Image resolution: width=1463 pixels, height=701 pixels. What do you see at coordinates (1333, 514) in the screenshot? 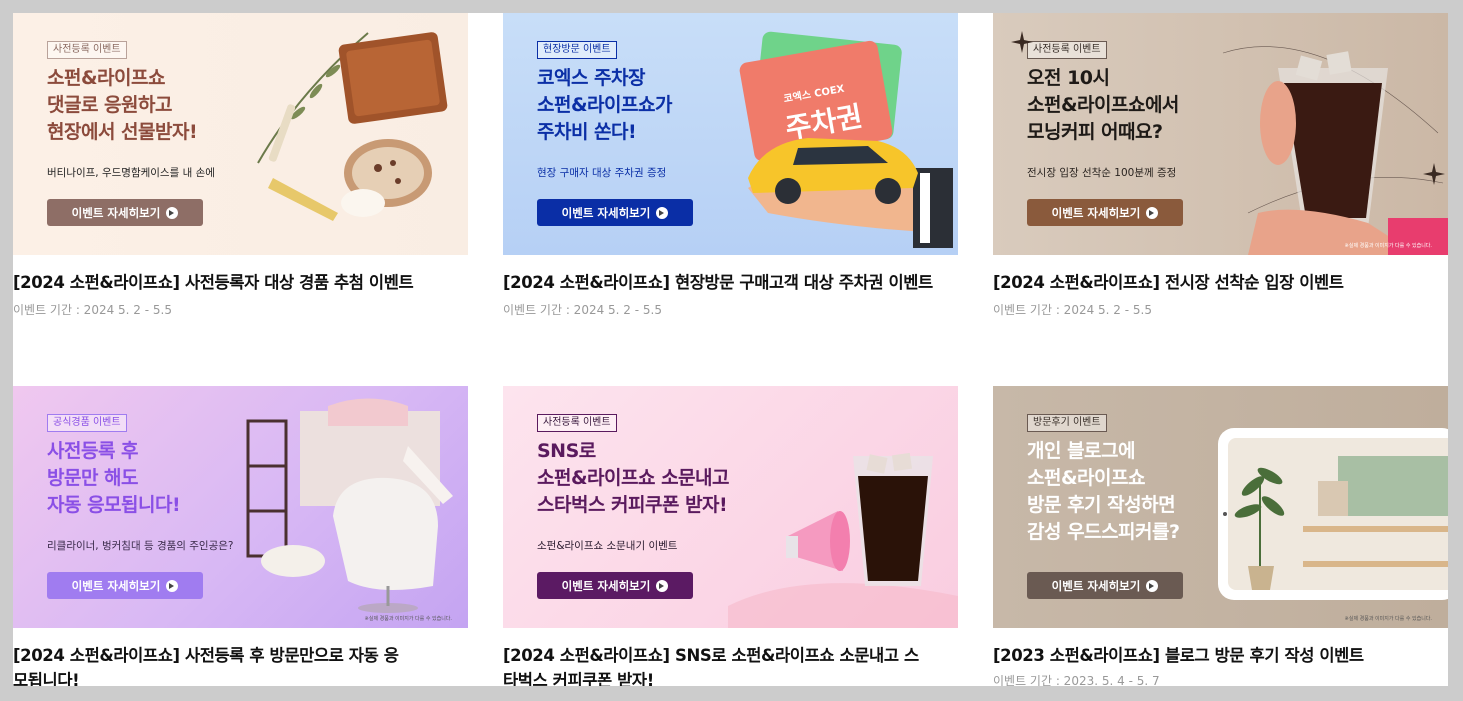
I see `phone-room-illustration` at bounding box center [1333, 514].